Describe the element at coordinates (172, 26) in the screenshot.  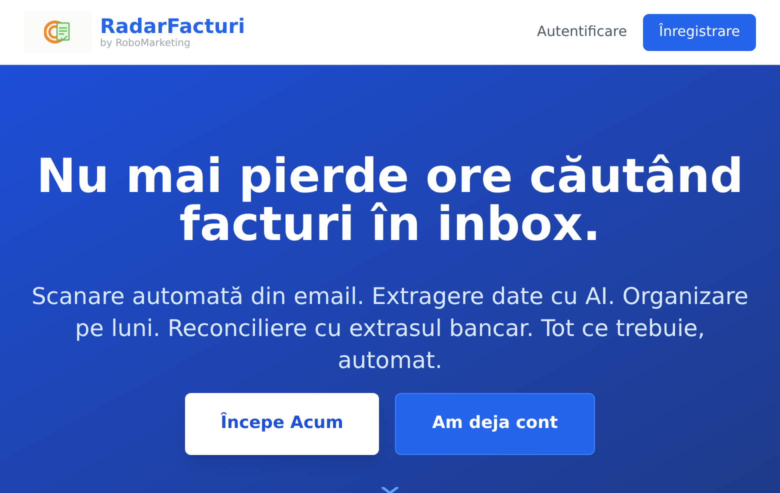
I see `brand-name: RadarFacturi` at that location.